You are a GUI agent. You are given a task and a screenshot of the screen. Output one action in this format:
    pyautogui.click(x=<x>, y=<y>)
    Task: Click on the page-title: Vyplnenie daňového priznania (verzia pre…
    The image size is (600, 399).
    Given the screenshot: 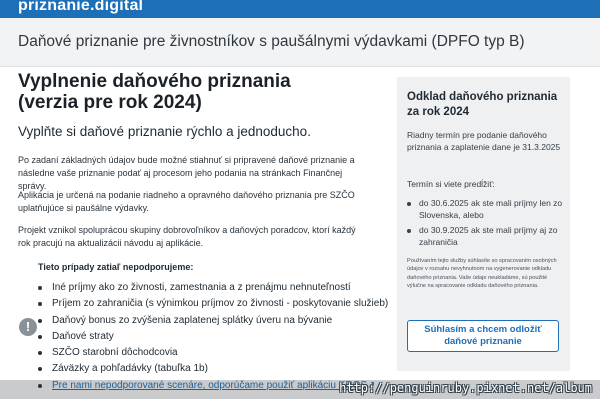 What is the action you would take?
    pyautogui.click(x=198, y=92)
    